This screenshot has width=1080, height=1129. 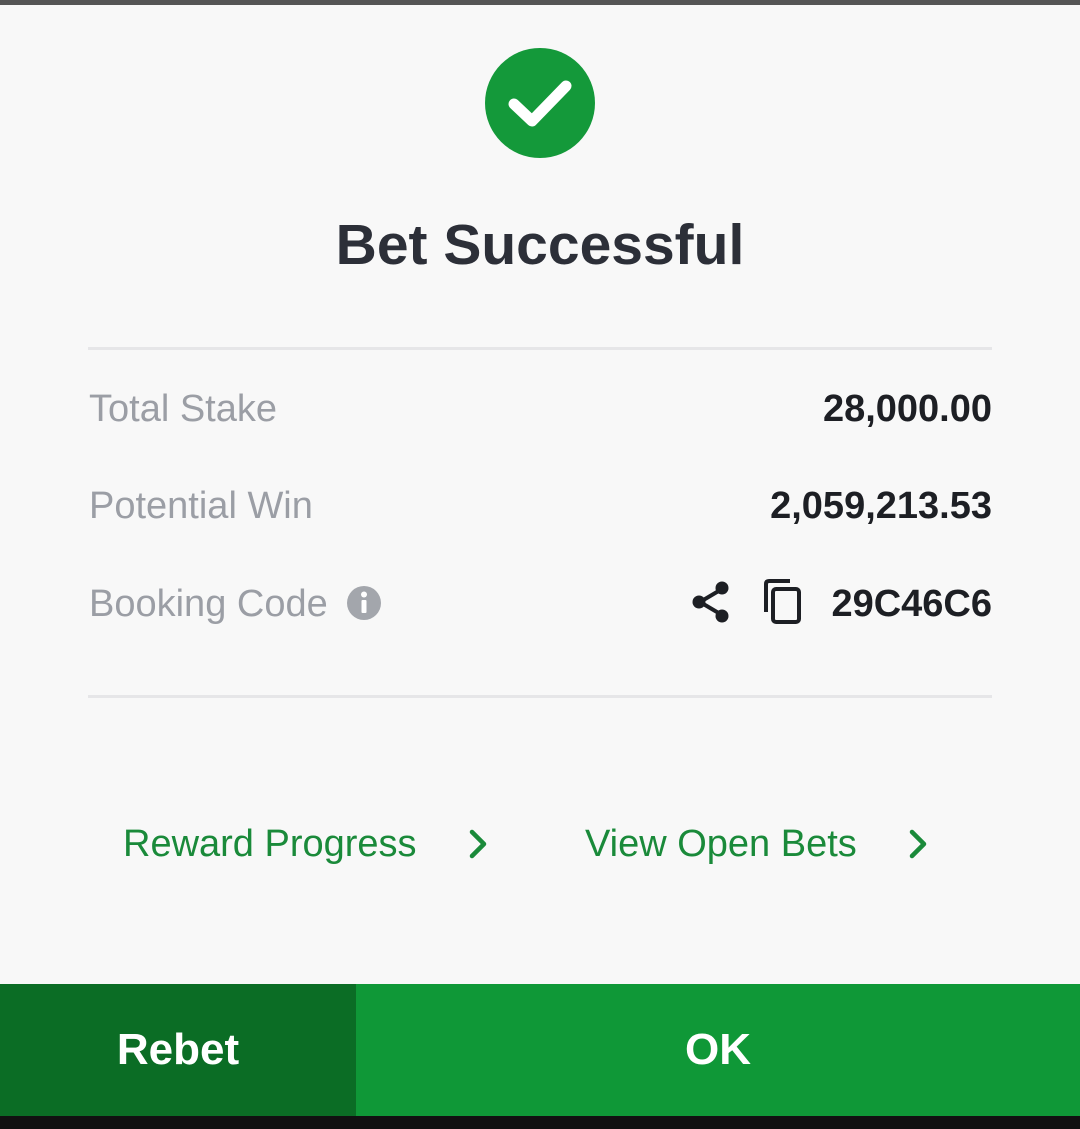 What do you see at coordinates (540, 245) in the screenshot?
I see `dialog-title: Bet Successful` at bounding box center [540, 245].